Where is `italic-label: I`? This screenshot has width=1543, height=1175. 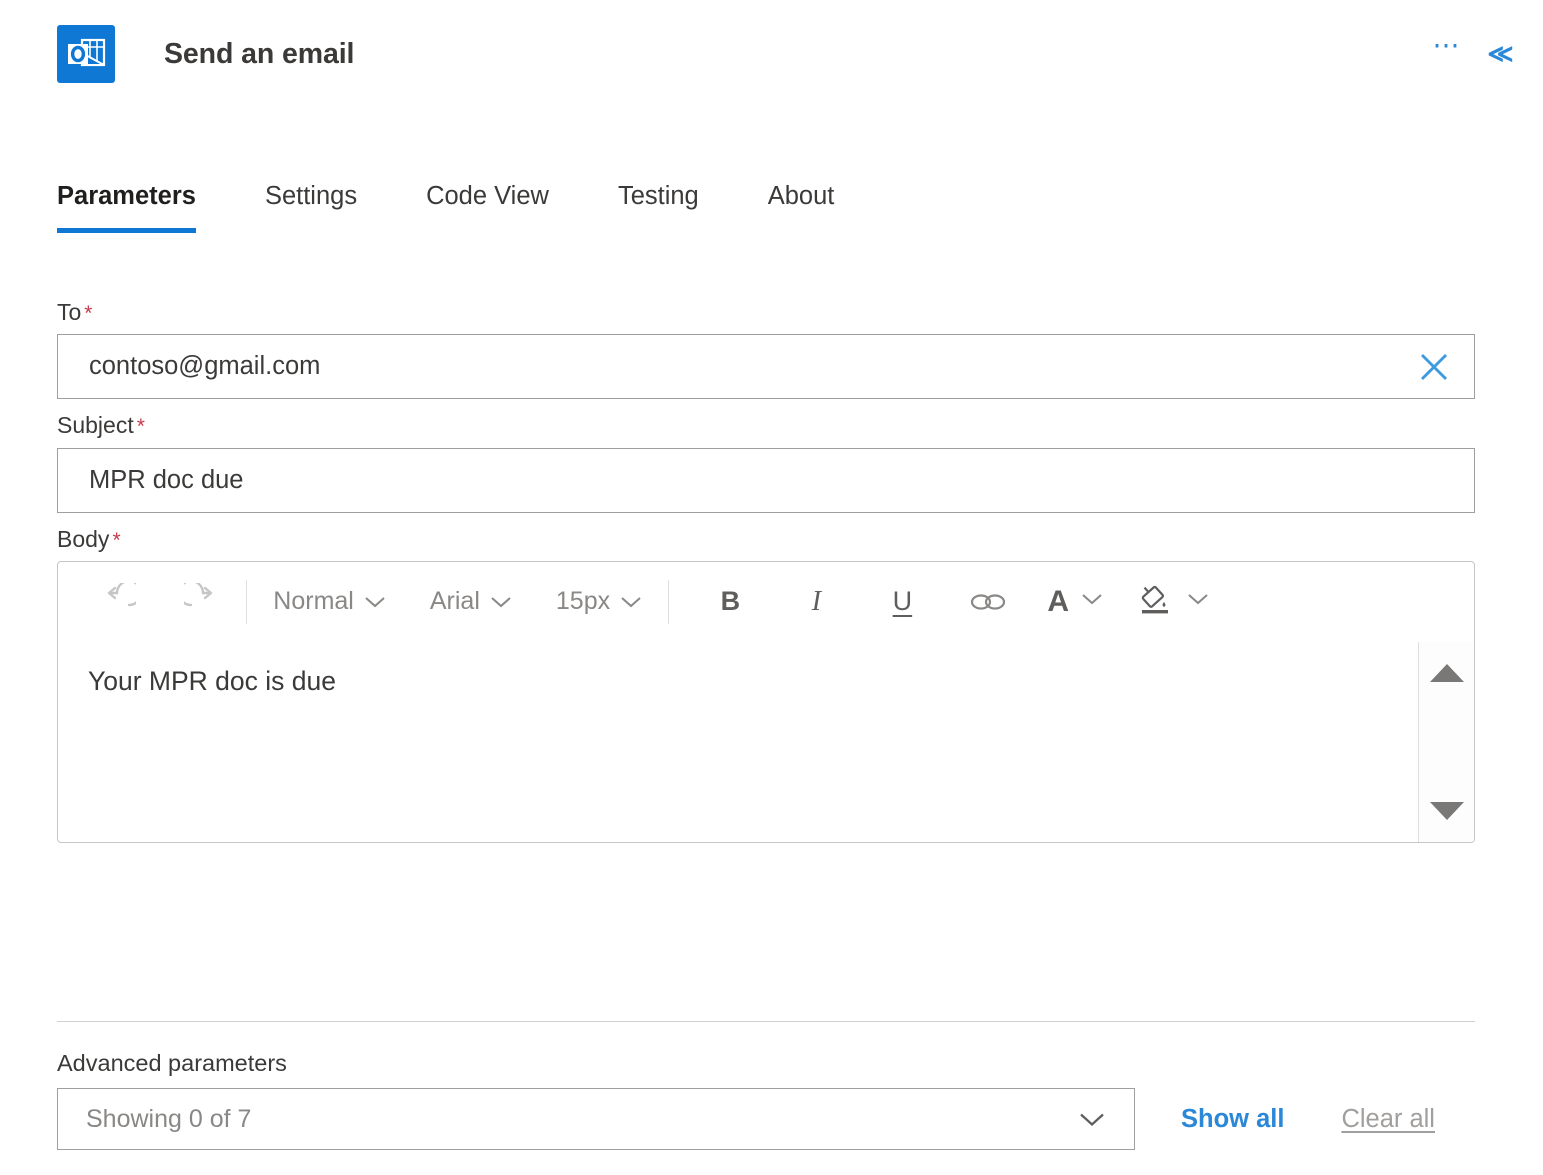 italic-label: I is located at coordinates (816, 601).